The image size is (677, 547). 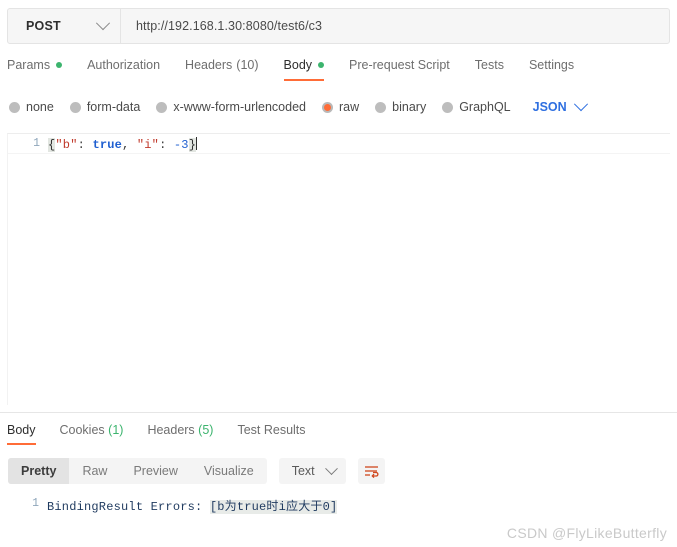 What do you see at coordinates (166, 145) in the screenshot?
I see `json-colon-2: :` at bounding box center [166, 145].